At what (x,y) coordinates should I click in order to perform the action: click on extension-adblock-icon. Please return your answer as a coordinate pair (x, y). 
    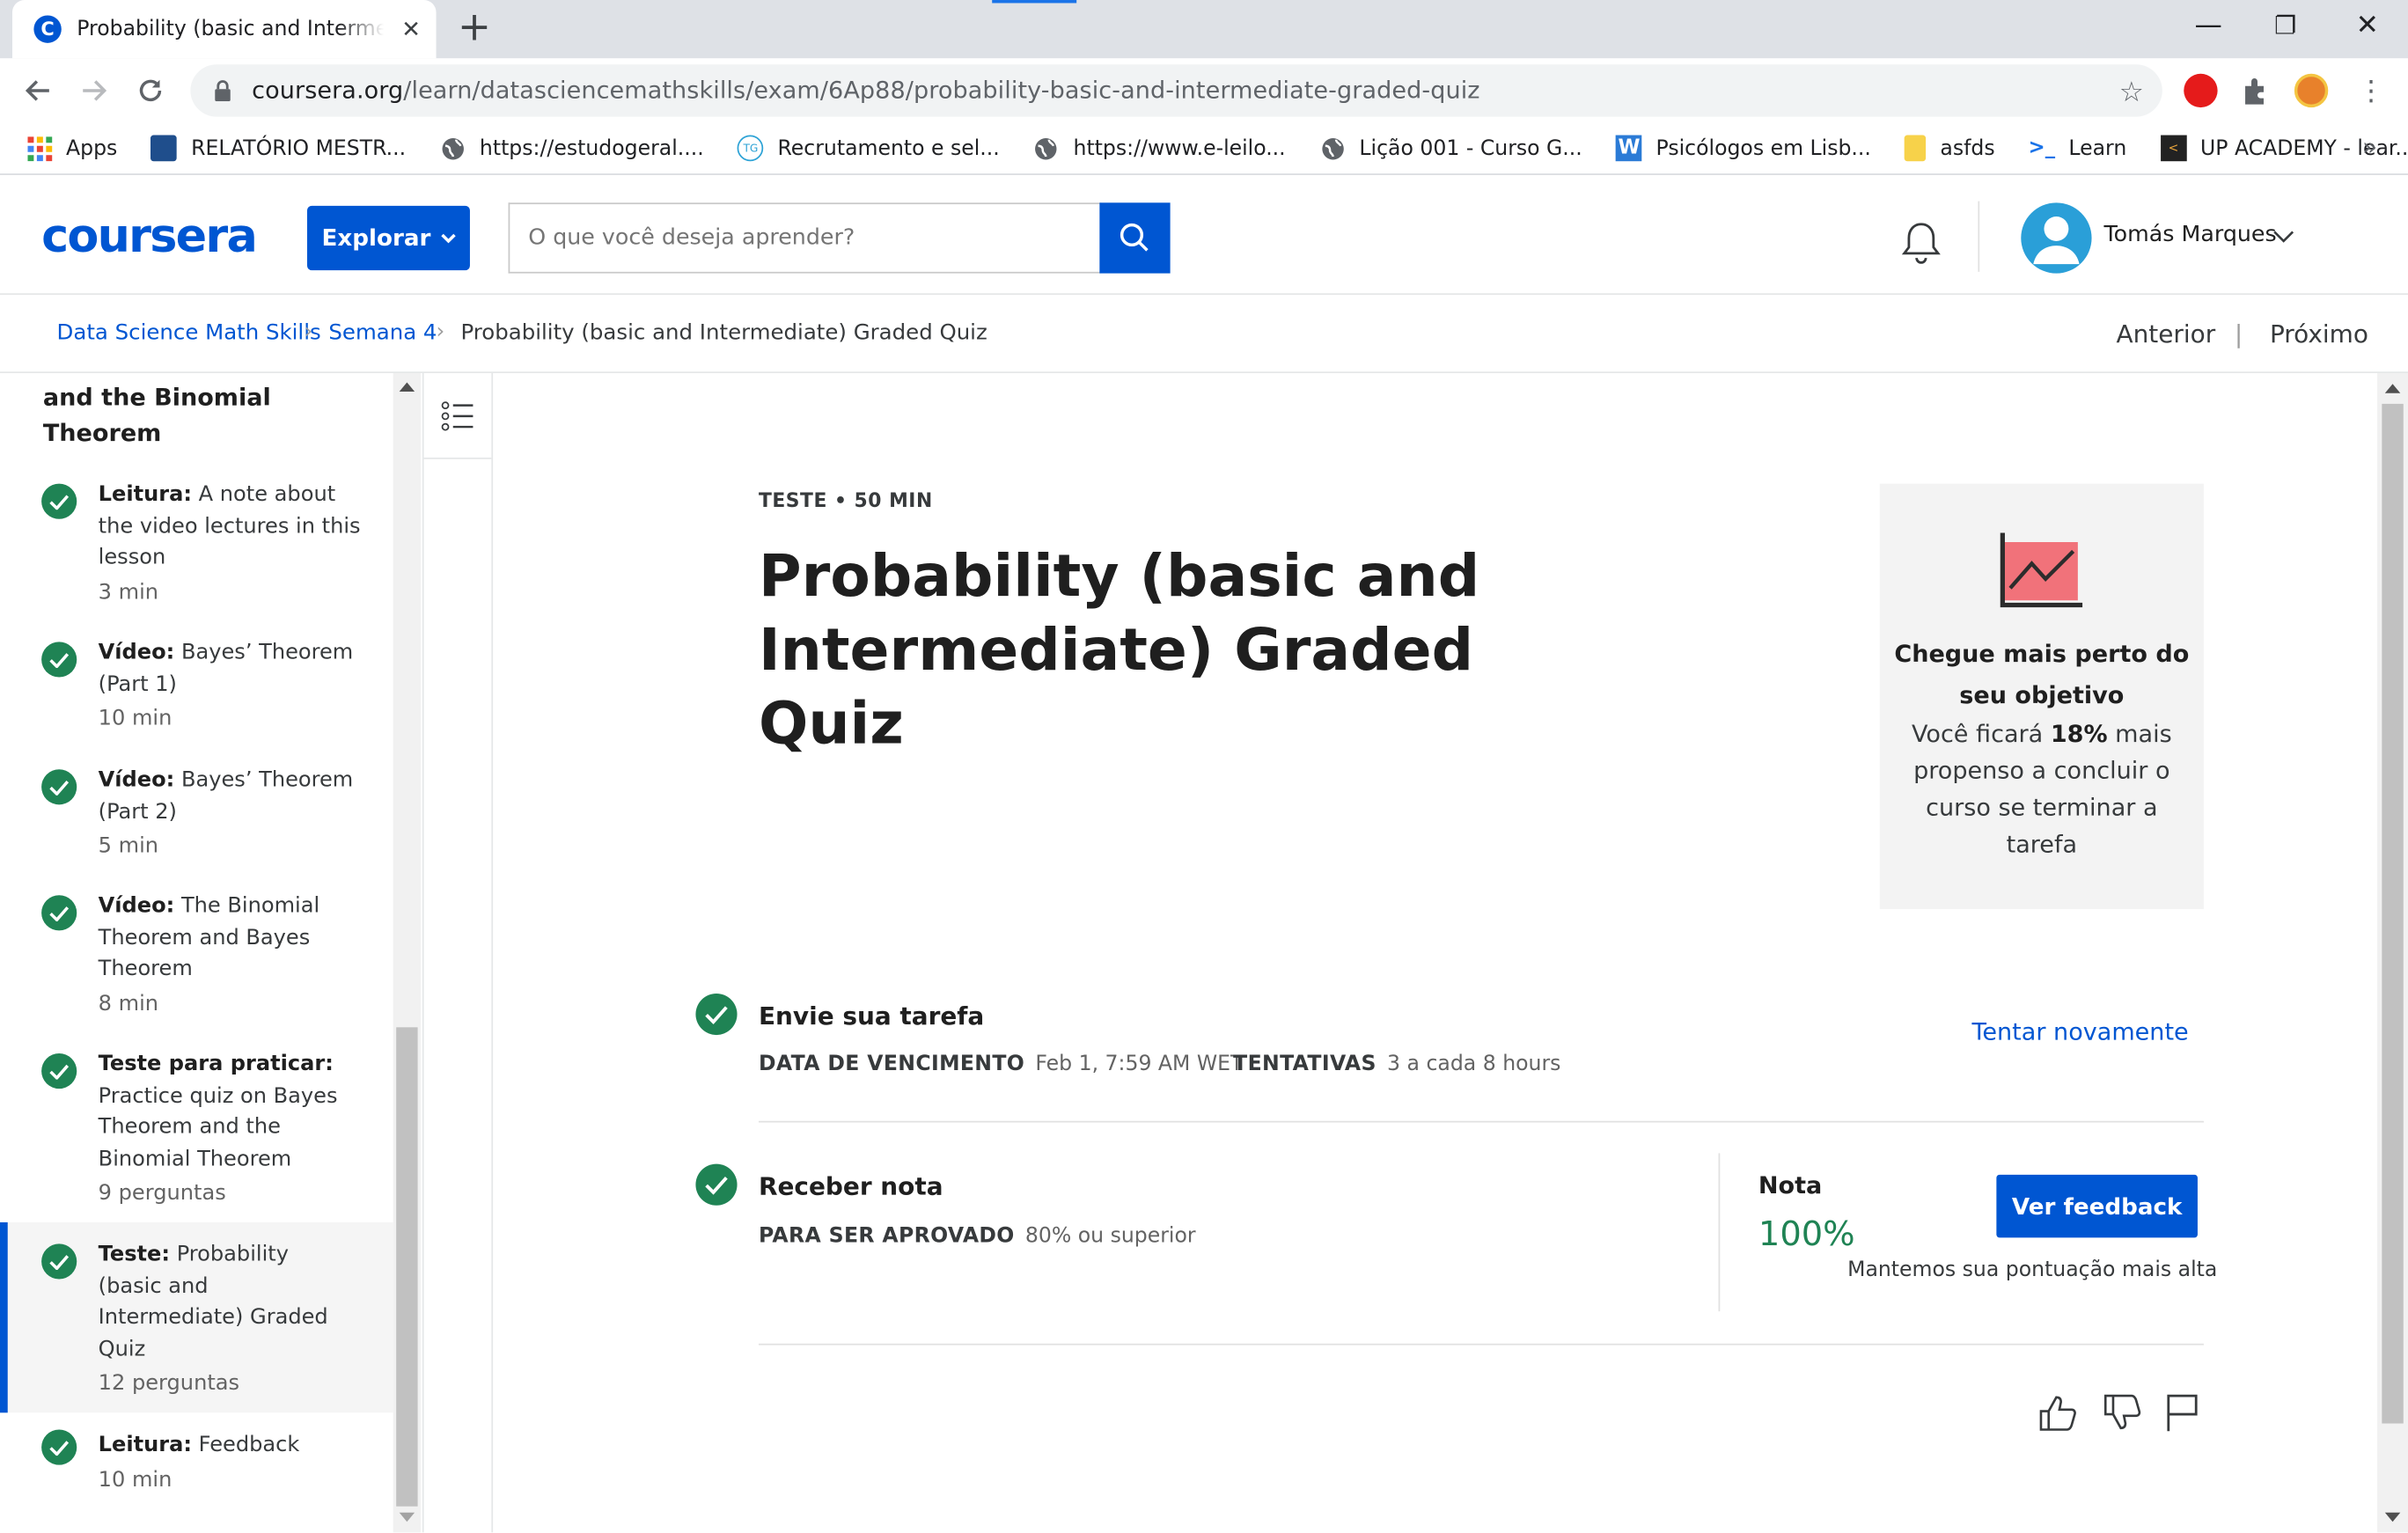
    Looking at the image, I should click on (2201, 91).